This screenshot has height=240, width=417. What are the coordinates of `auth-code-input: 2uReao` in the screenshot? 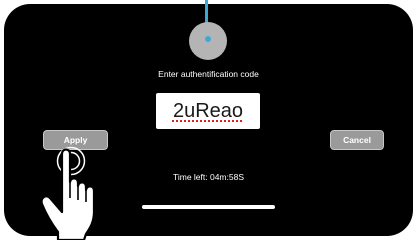 It's located at (208, 111).